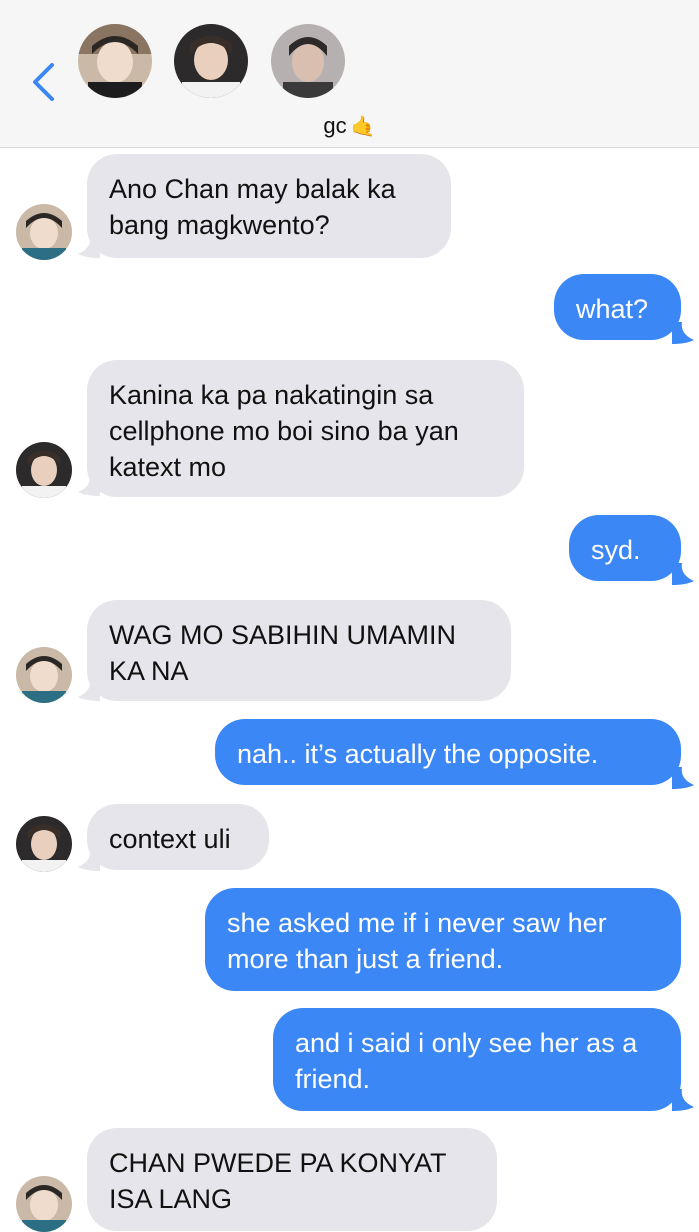 The height and width of the screenshot is (1232, 699). Describe the element at coordinates (349, 74) in the screenshot. I see `conversation-header: gc 🤙` at that location.